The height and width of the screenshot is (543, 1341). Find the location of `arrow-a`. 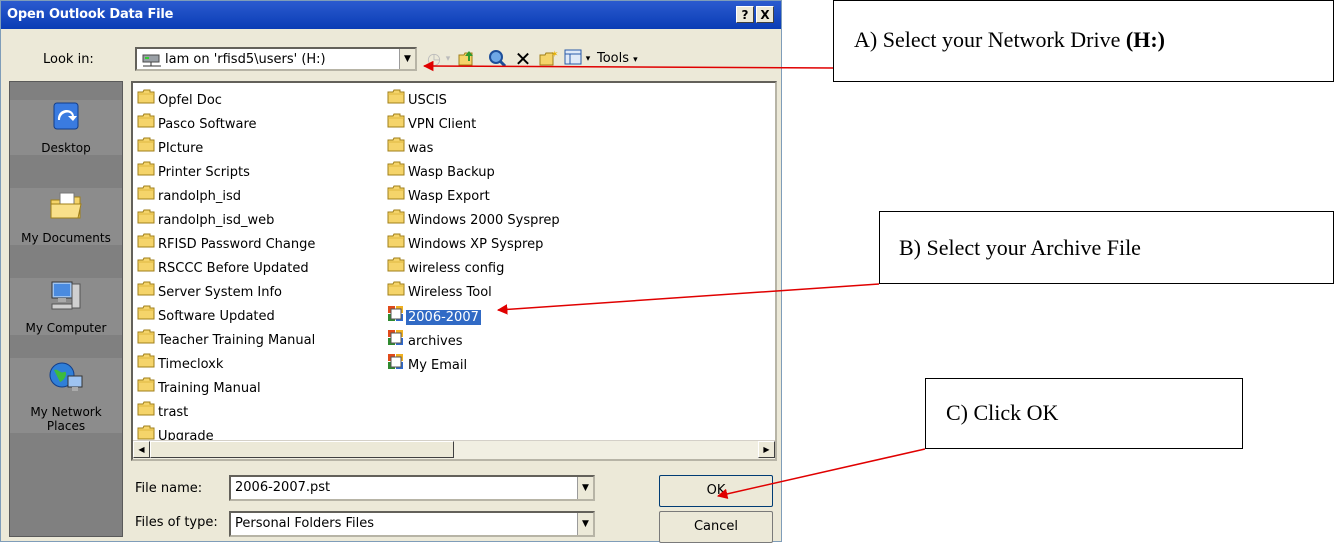

arrow-a is located at coordinates (628, 66).